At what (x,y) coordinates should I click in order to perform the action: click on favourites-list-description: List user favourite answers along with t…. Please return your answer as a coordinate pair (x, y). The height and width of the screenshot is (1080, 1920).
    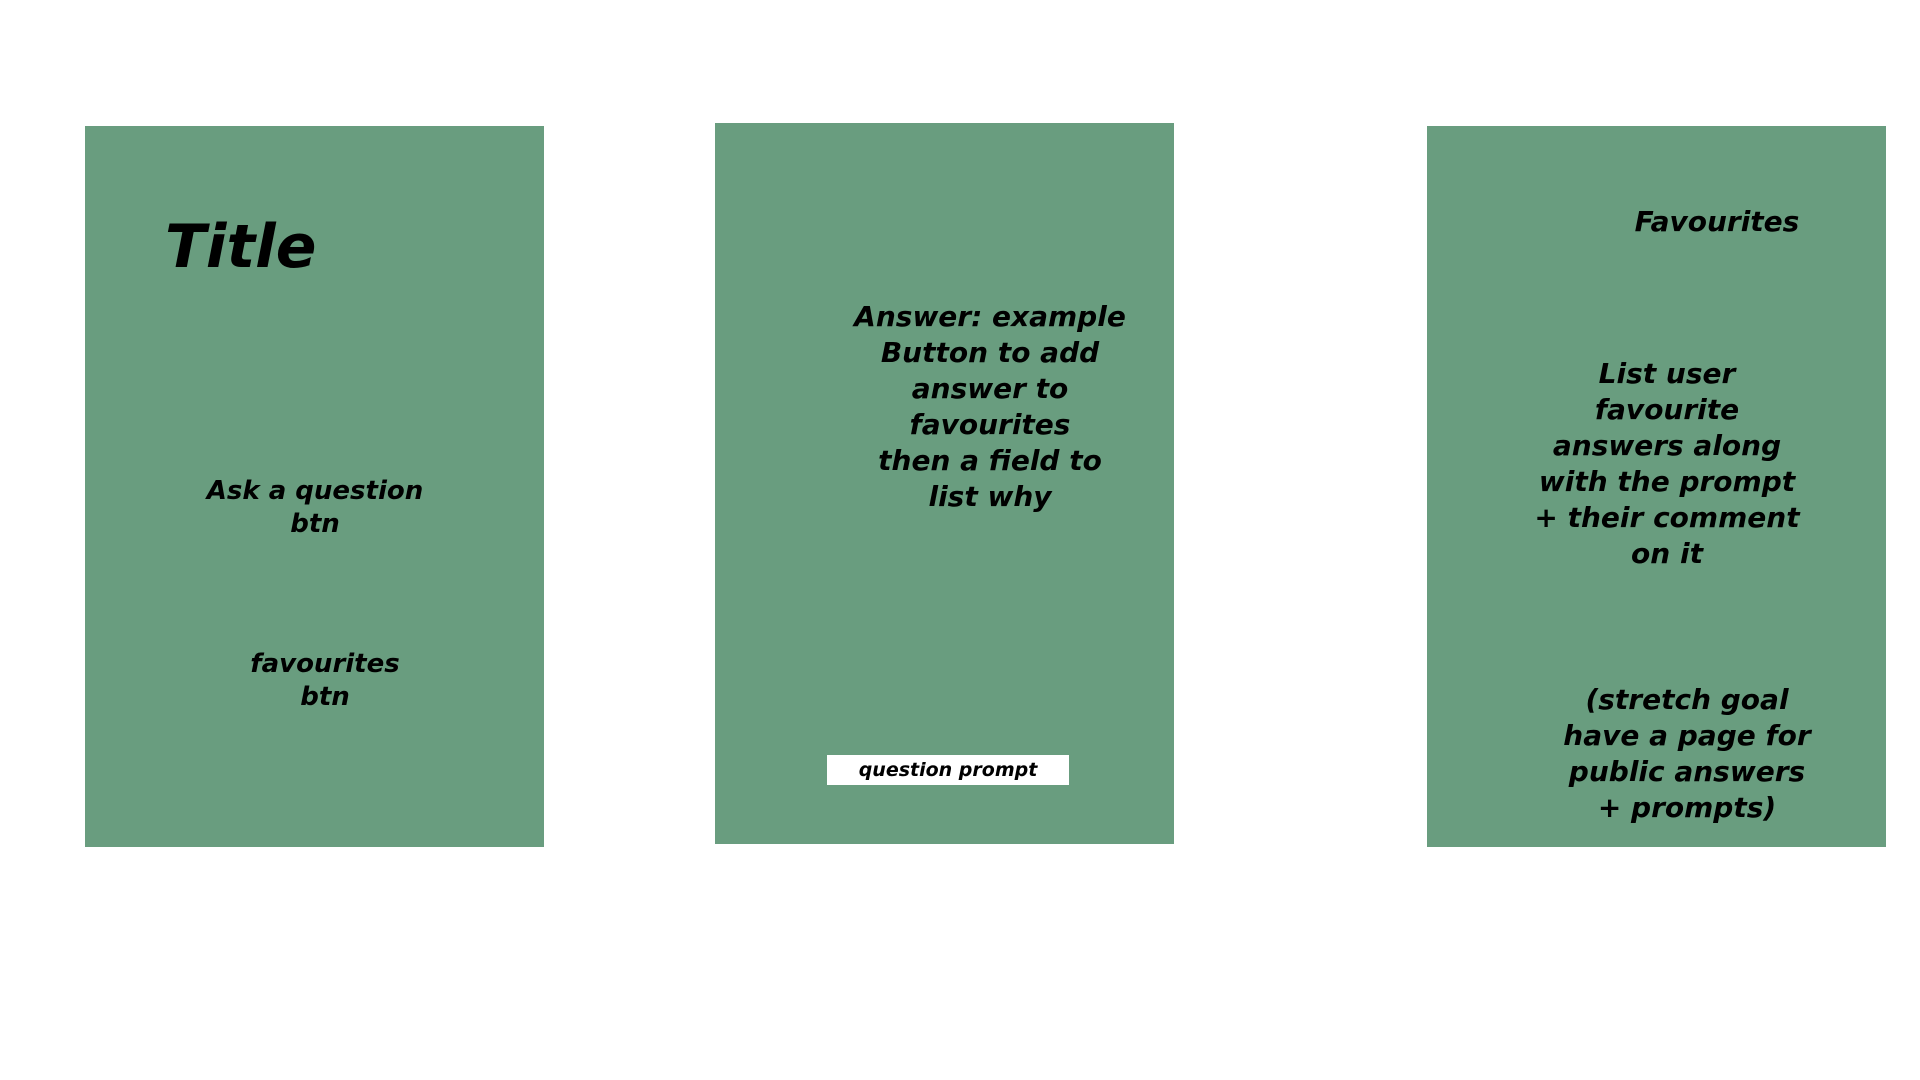
    Looking at the image, I should click on (1667, 463).